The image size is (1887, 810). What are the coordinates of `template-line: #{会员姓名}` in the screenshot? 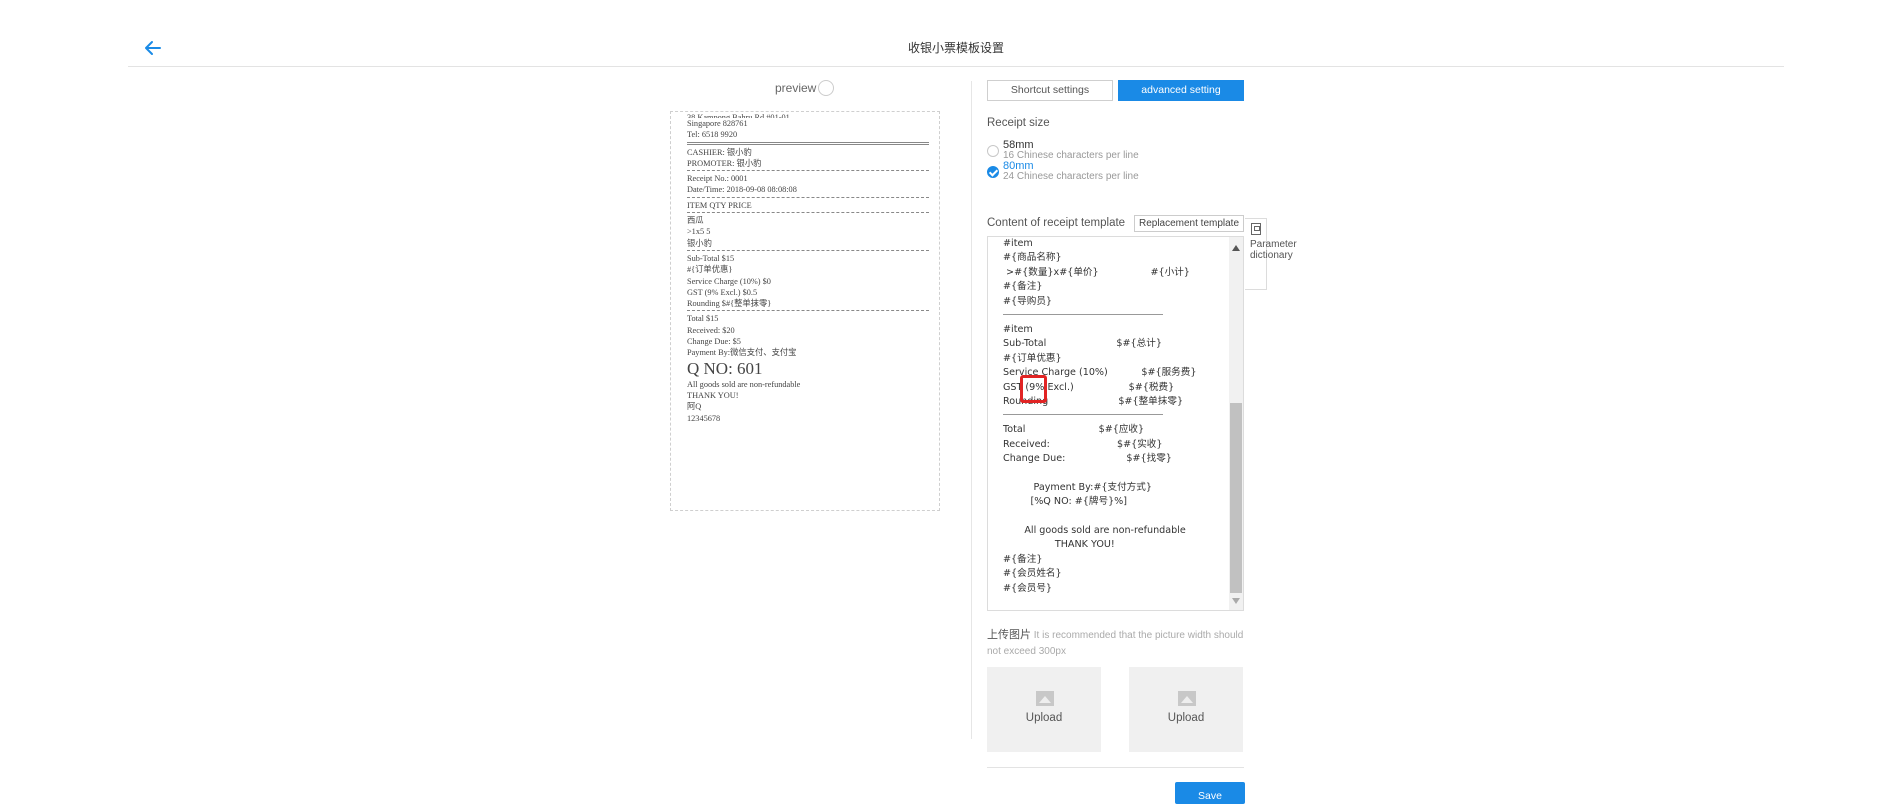 It's located at (1113, 574).